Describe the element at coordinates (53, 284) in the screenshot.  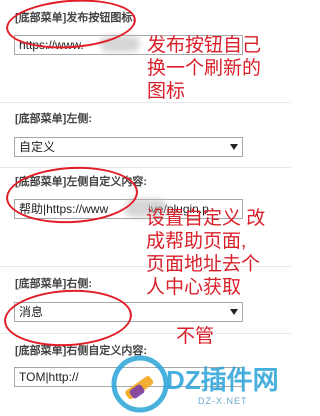
I see `setting-label-right: [底部菜单]右侧:` at that location.